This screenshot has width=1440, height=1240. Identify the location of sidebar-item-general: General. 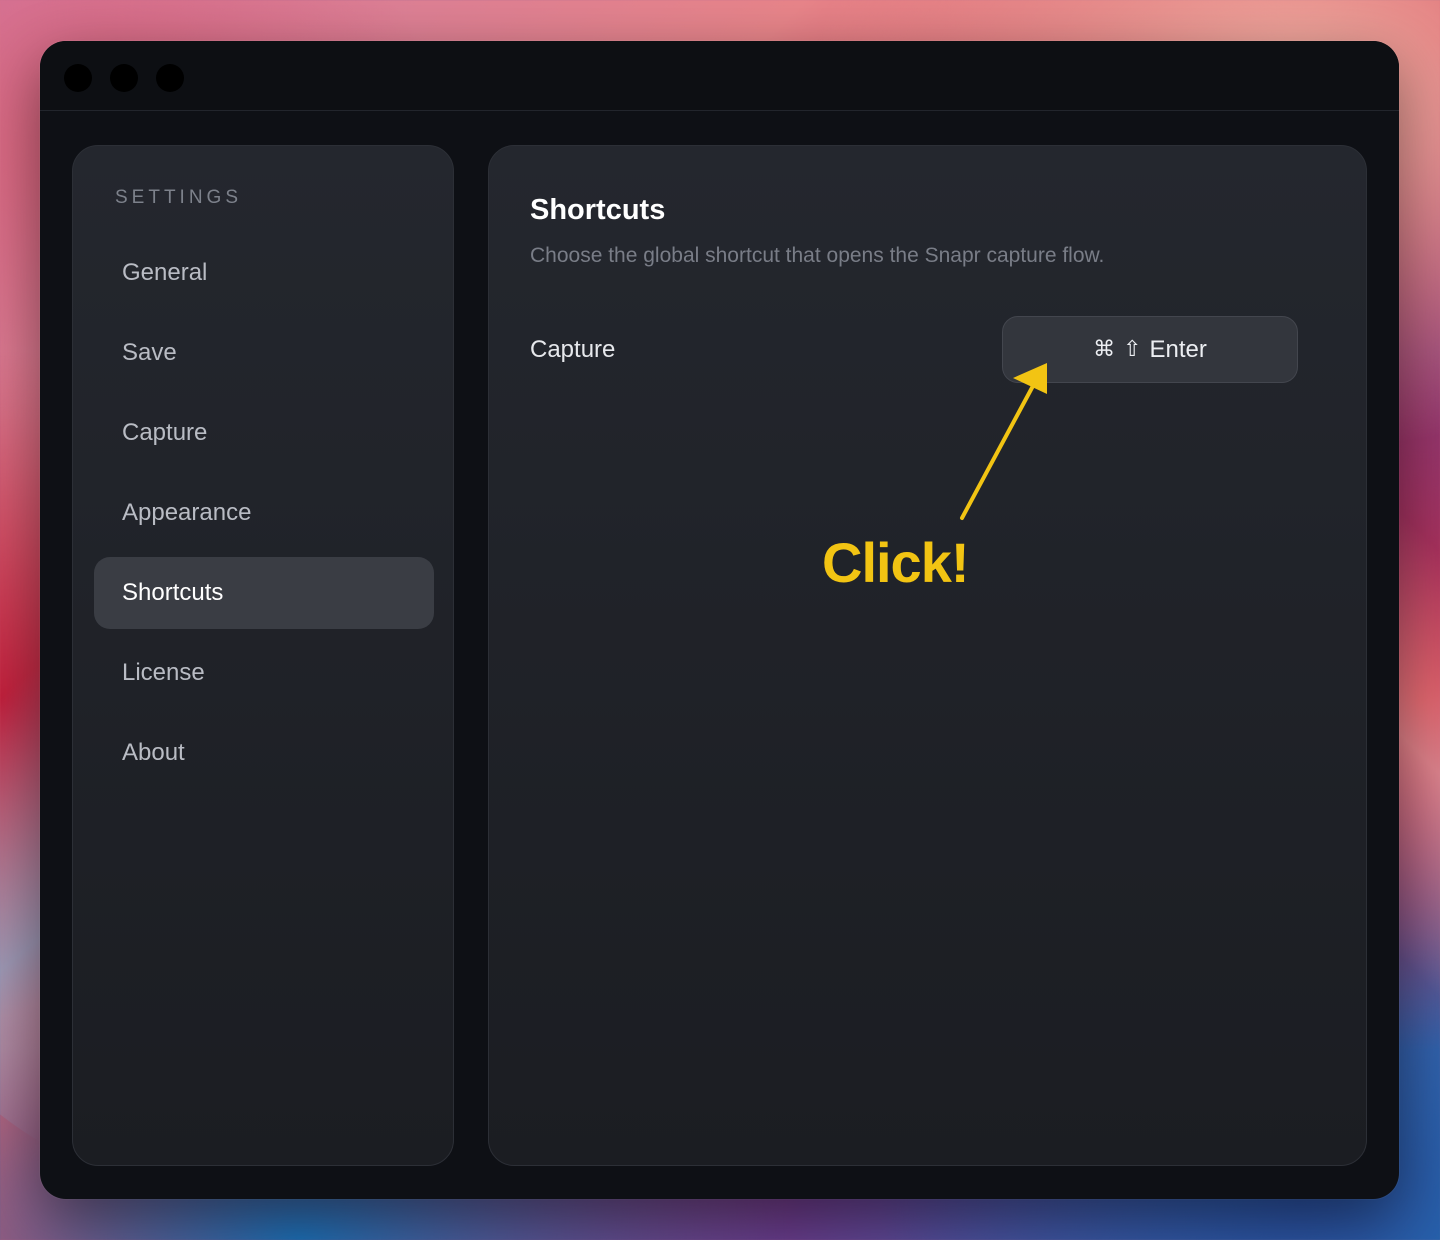
(264, 273).